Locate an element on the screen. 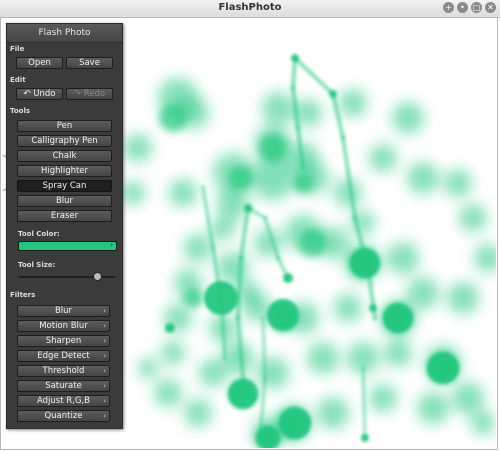 The width and height of the screenshot is (500, 452). filter-blur-button: Blur › is located at coordinates (63, 311).